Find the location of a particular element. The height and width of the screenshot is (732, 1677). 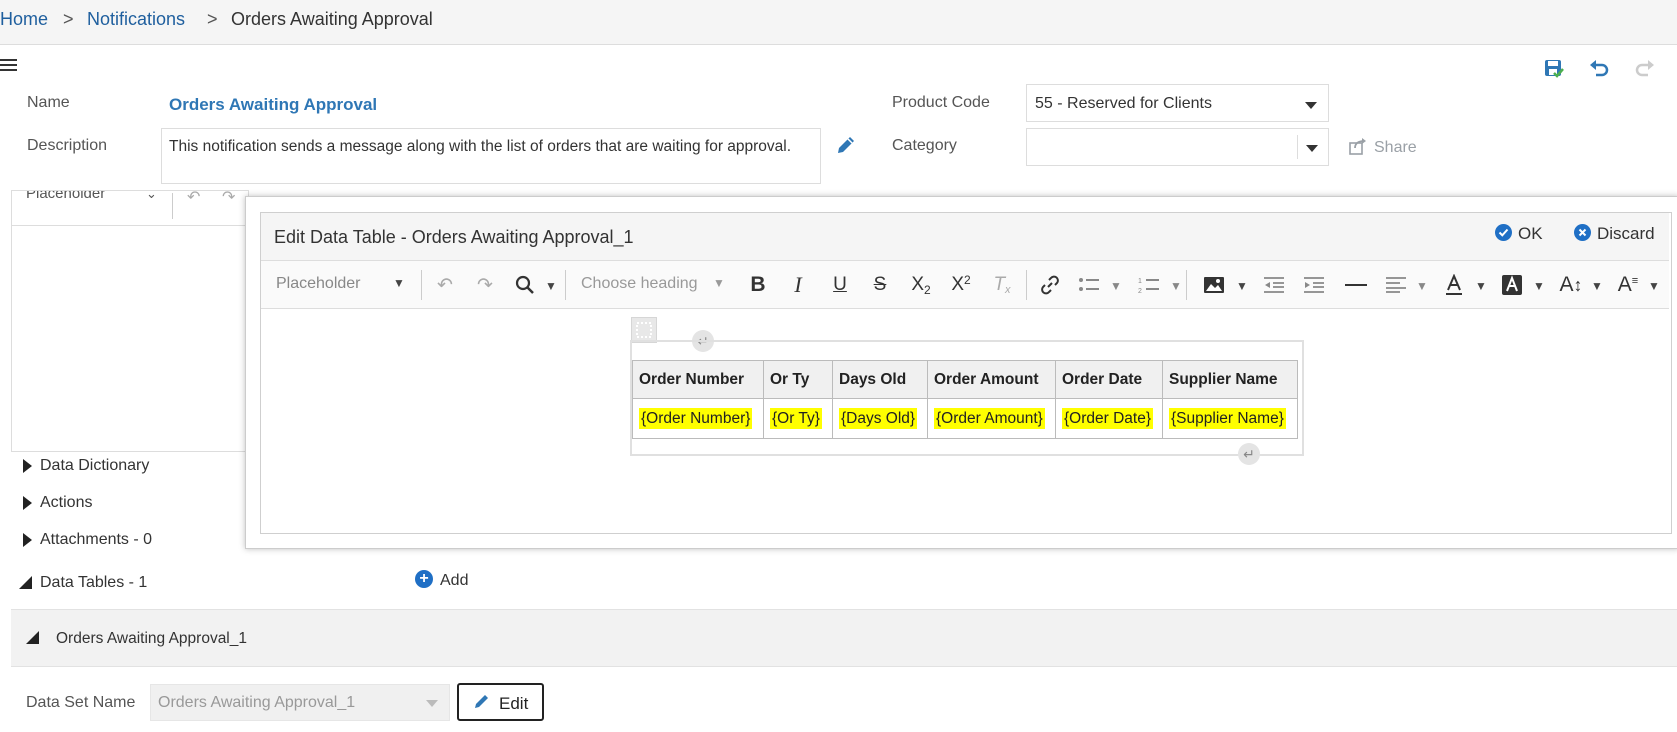

horizontal-line-icon is located at coordinates (1356, 285).